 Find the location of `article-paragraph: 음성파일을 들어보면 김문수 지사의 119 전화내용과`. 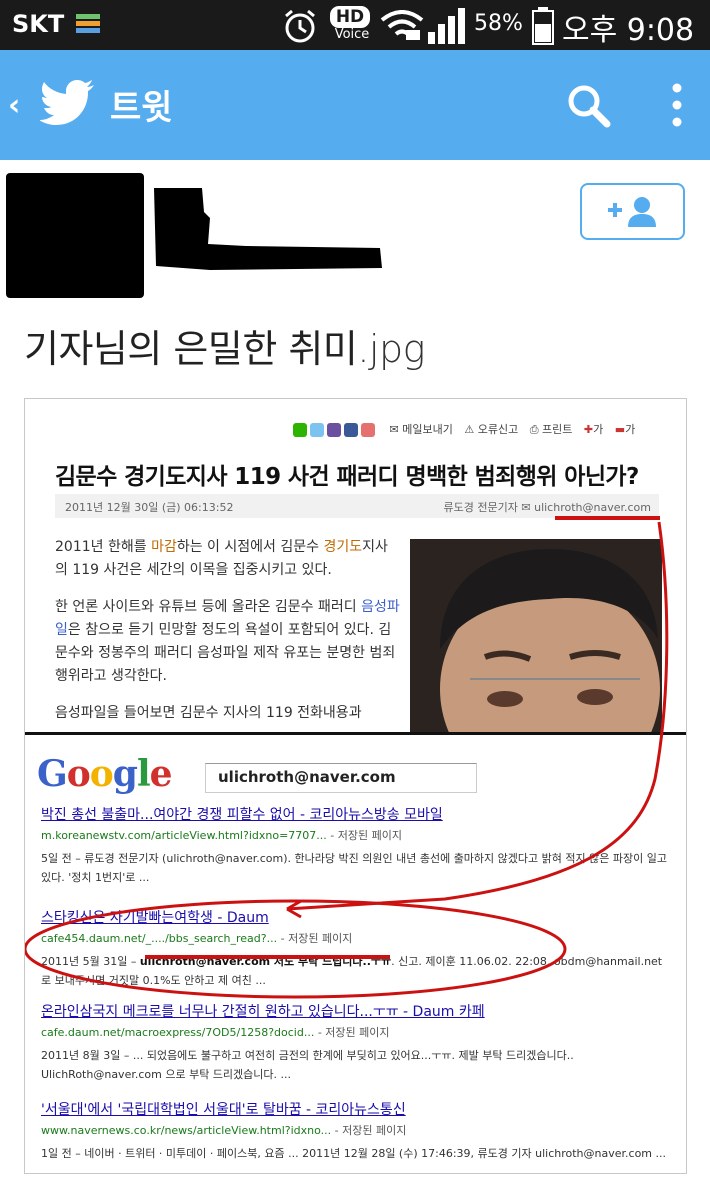

article-paragraph: 음성파일을 들어보면 김문수 지사의 119 전화내용과 is located at coordinates (227, 713).